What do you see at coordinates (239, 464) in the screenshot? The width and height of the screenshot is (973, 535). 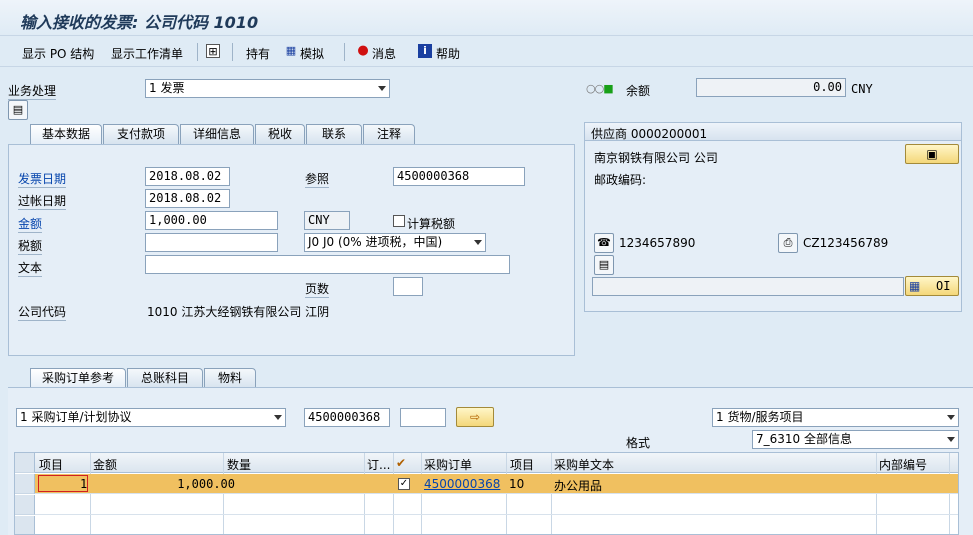 I see `col-quantity: 数量` at bounding box center [239, 464].